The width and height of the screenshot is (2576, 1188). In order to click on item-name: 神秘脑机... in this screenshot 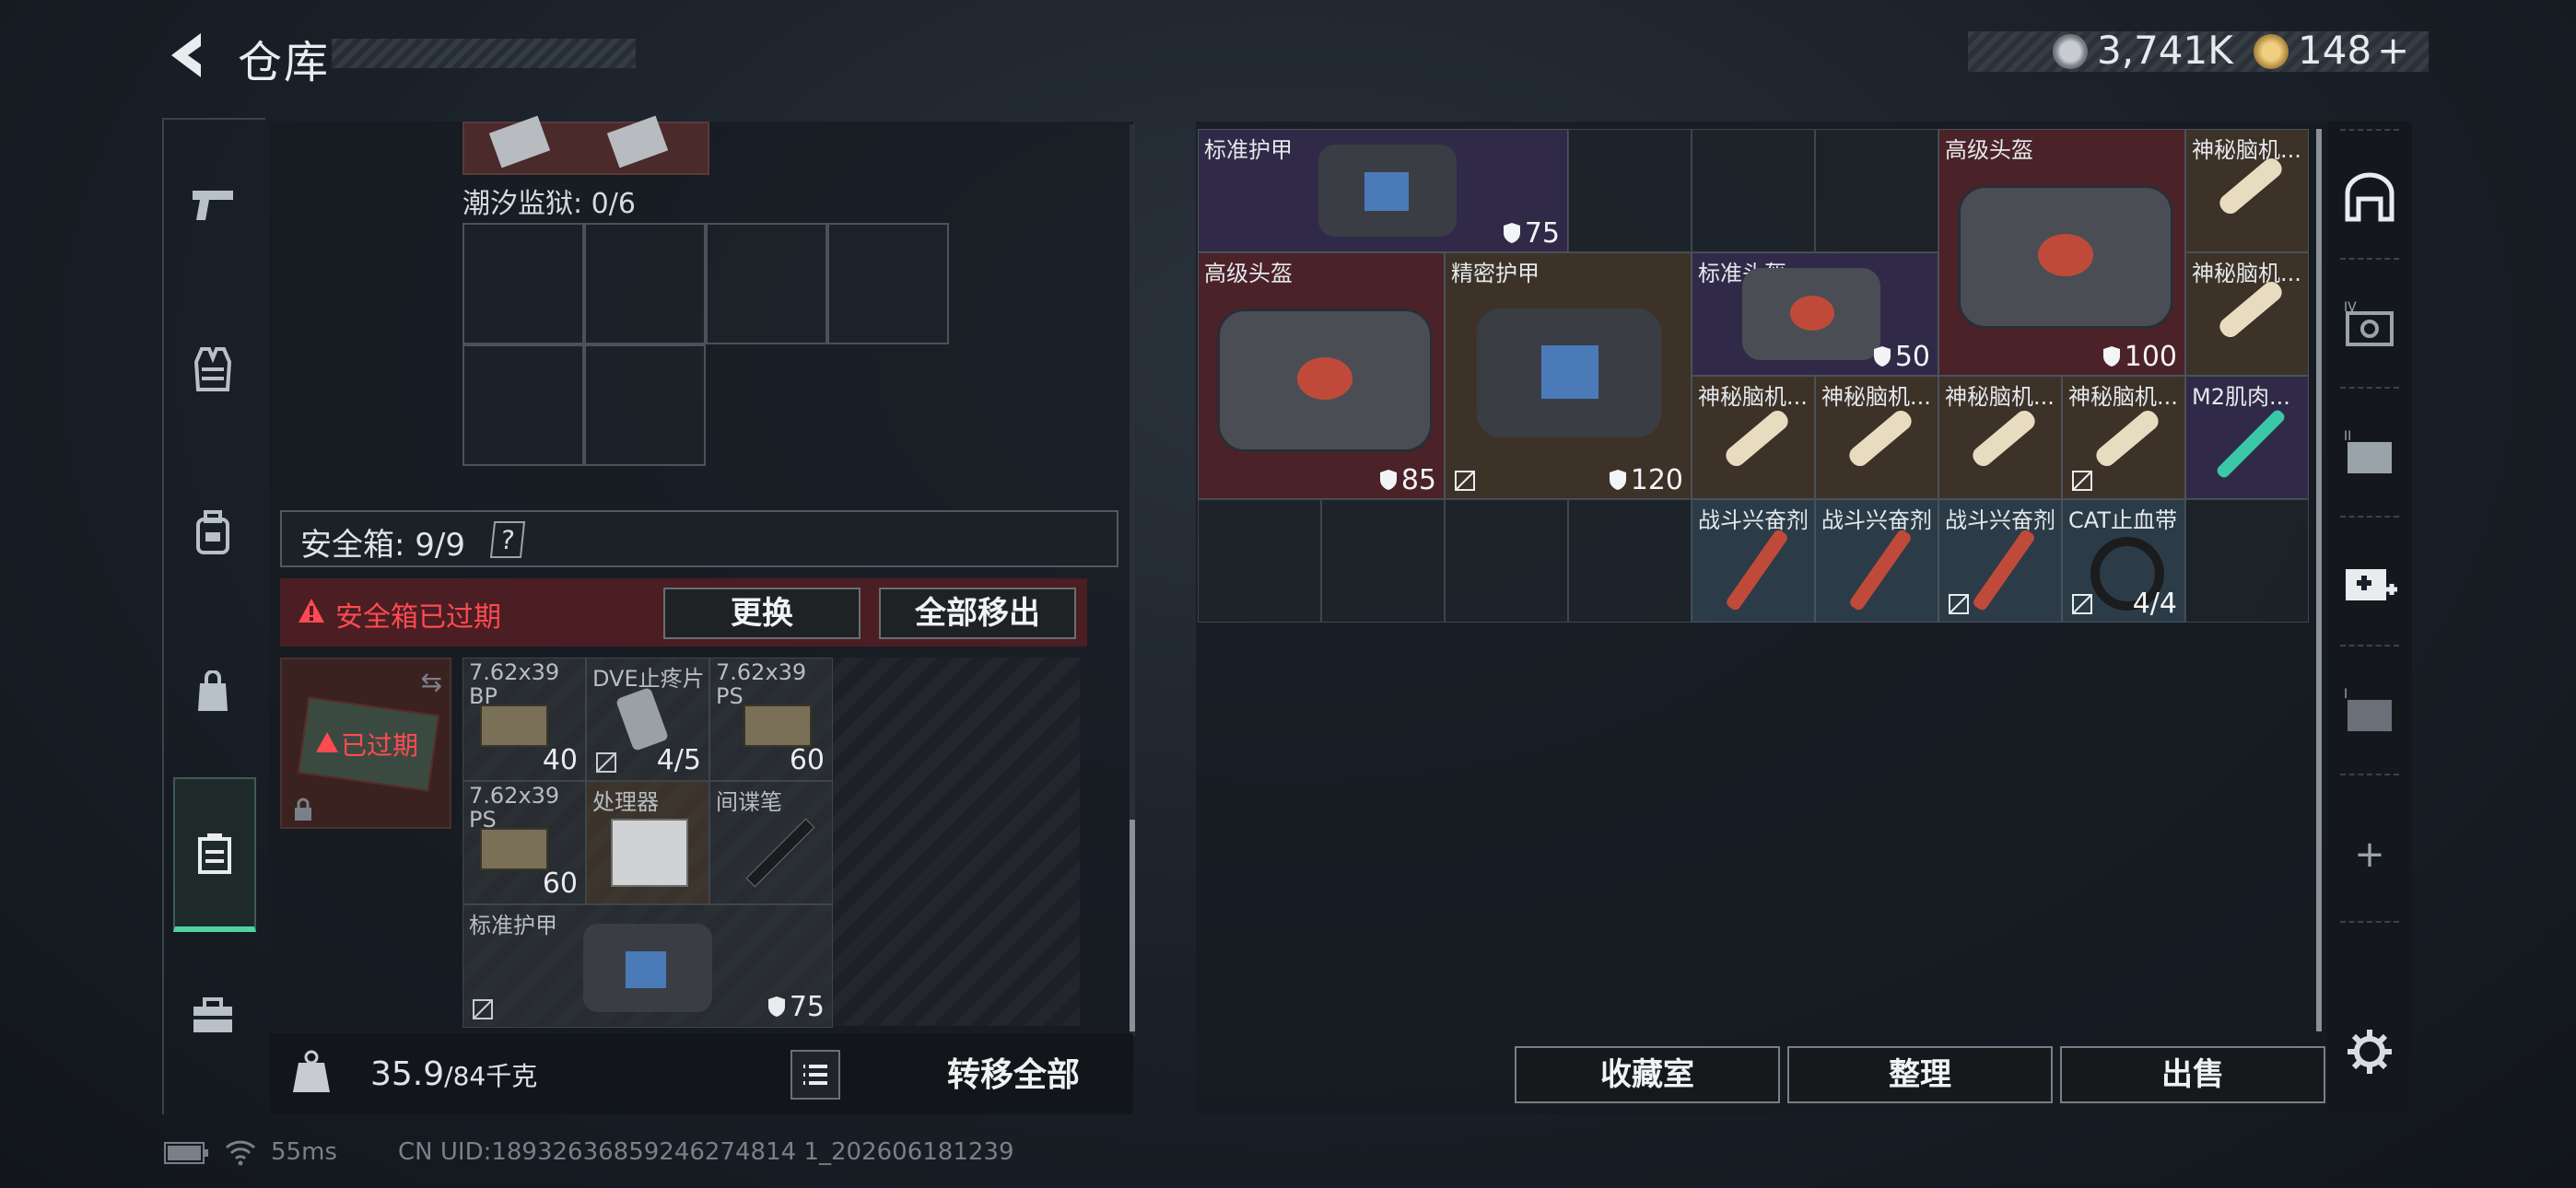, I will do `click(2246, 273)`.